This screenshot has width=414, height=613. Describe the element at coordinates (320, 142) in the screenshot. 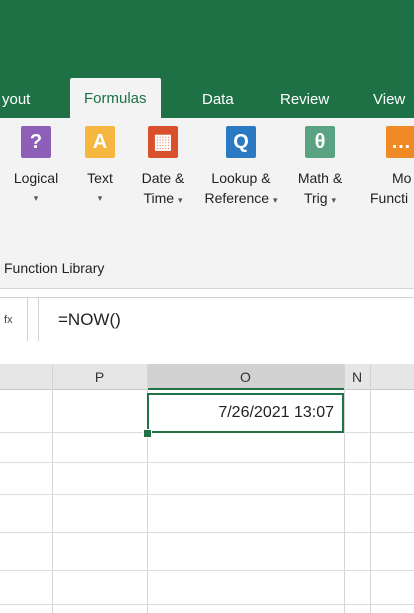

I see `theta-icon: θ` at that location.